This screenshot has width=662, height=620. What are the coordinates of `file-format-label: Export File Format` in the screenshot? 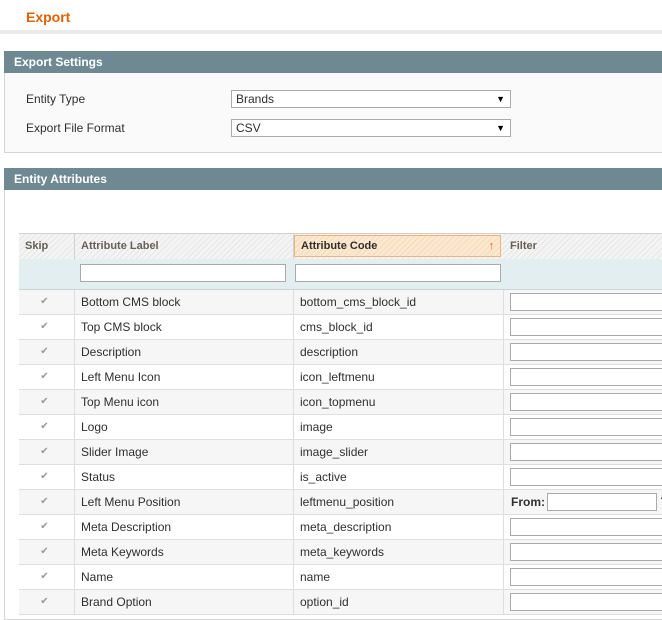 It's located at (75, 128).